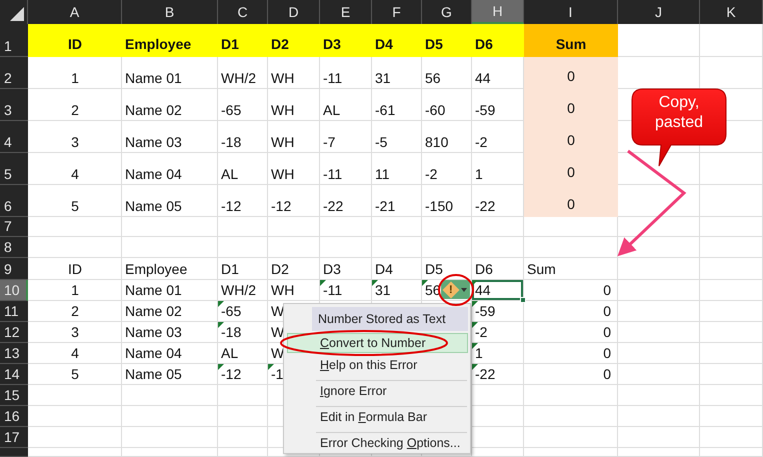 Image resolution: width=763 pixels, height=457 pixels. I want to click on row-header: 8, so click(14, 247).